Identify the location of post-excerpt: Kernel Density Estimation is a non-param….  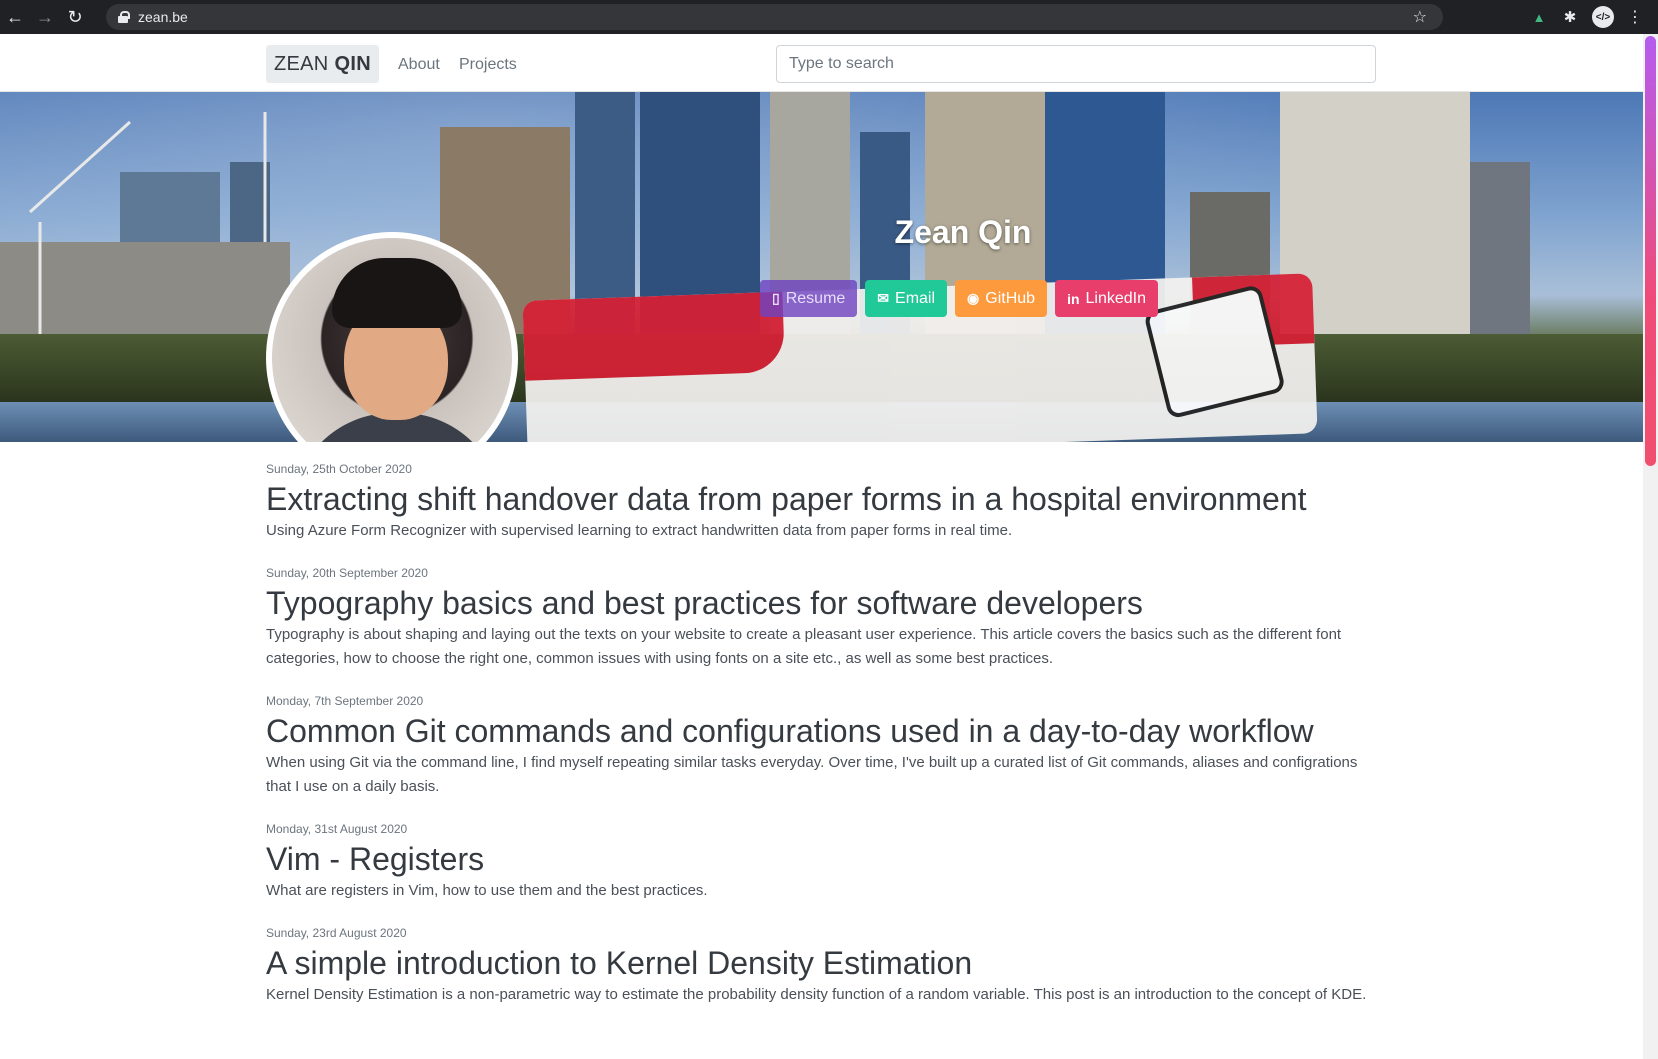
(816, 994).